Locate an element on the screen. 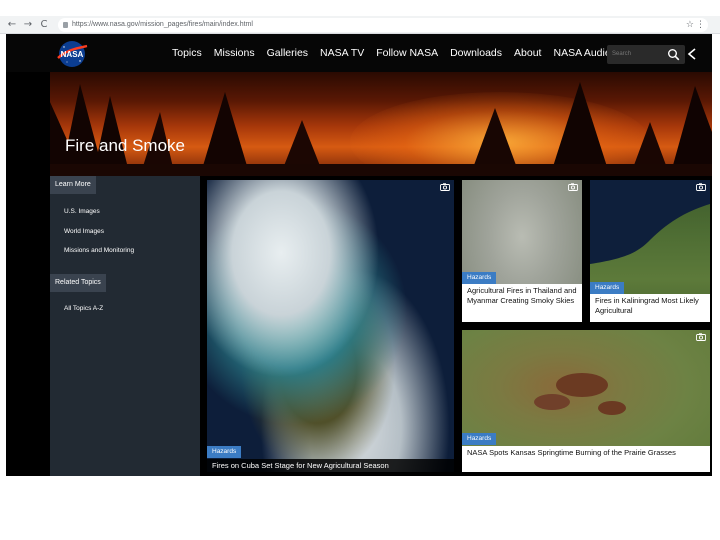 The width and height of the screenshot is (720, 540). browser-menu-icon: ⋮ is located at coordinates (700, 25).